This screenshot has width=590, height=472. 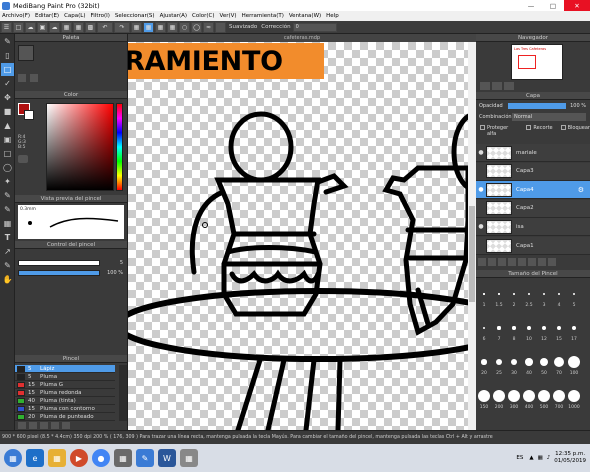 What do you see at coordinates (7, 153) in the screenshot?
I see `select-rect-icon: □` at bounding box center [7, 153].